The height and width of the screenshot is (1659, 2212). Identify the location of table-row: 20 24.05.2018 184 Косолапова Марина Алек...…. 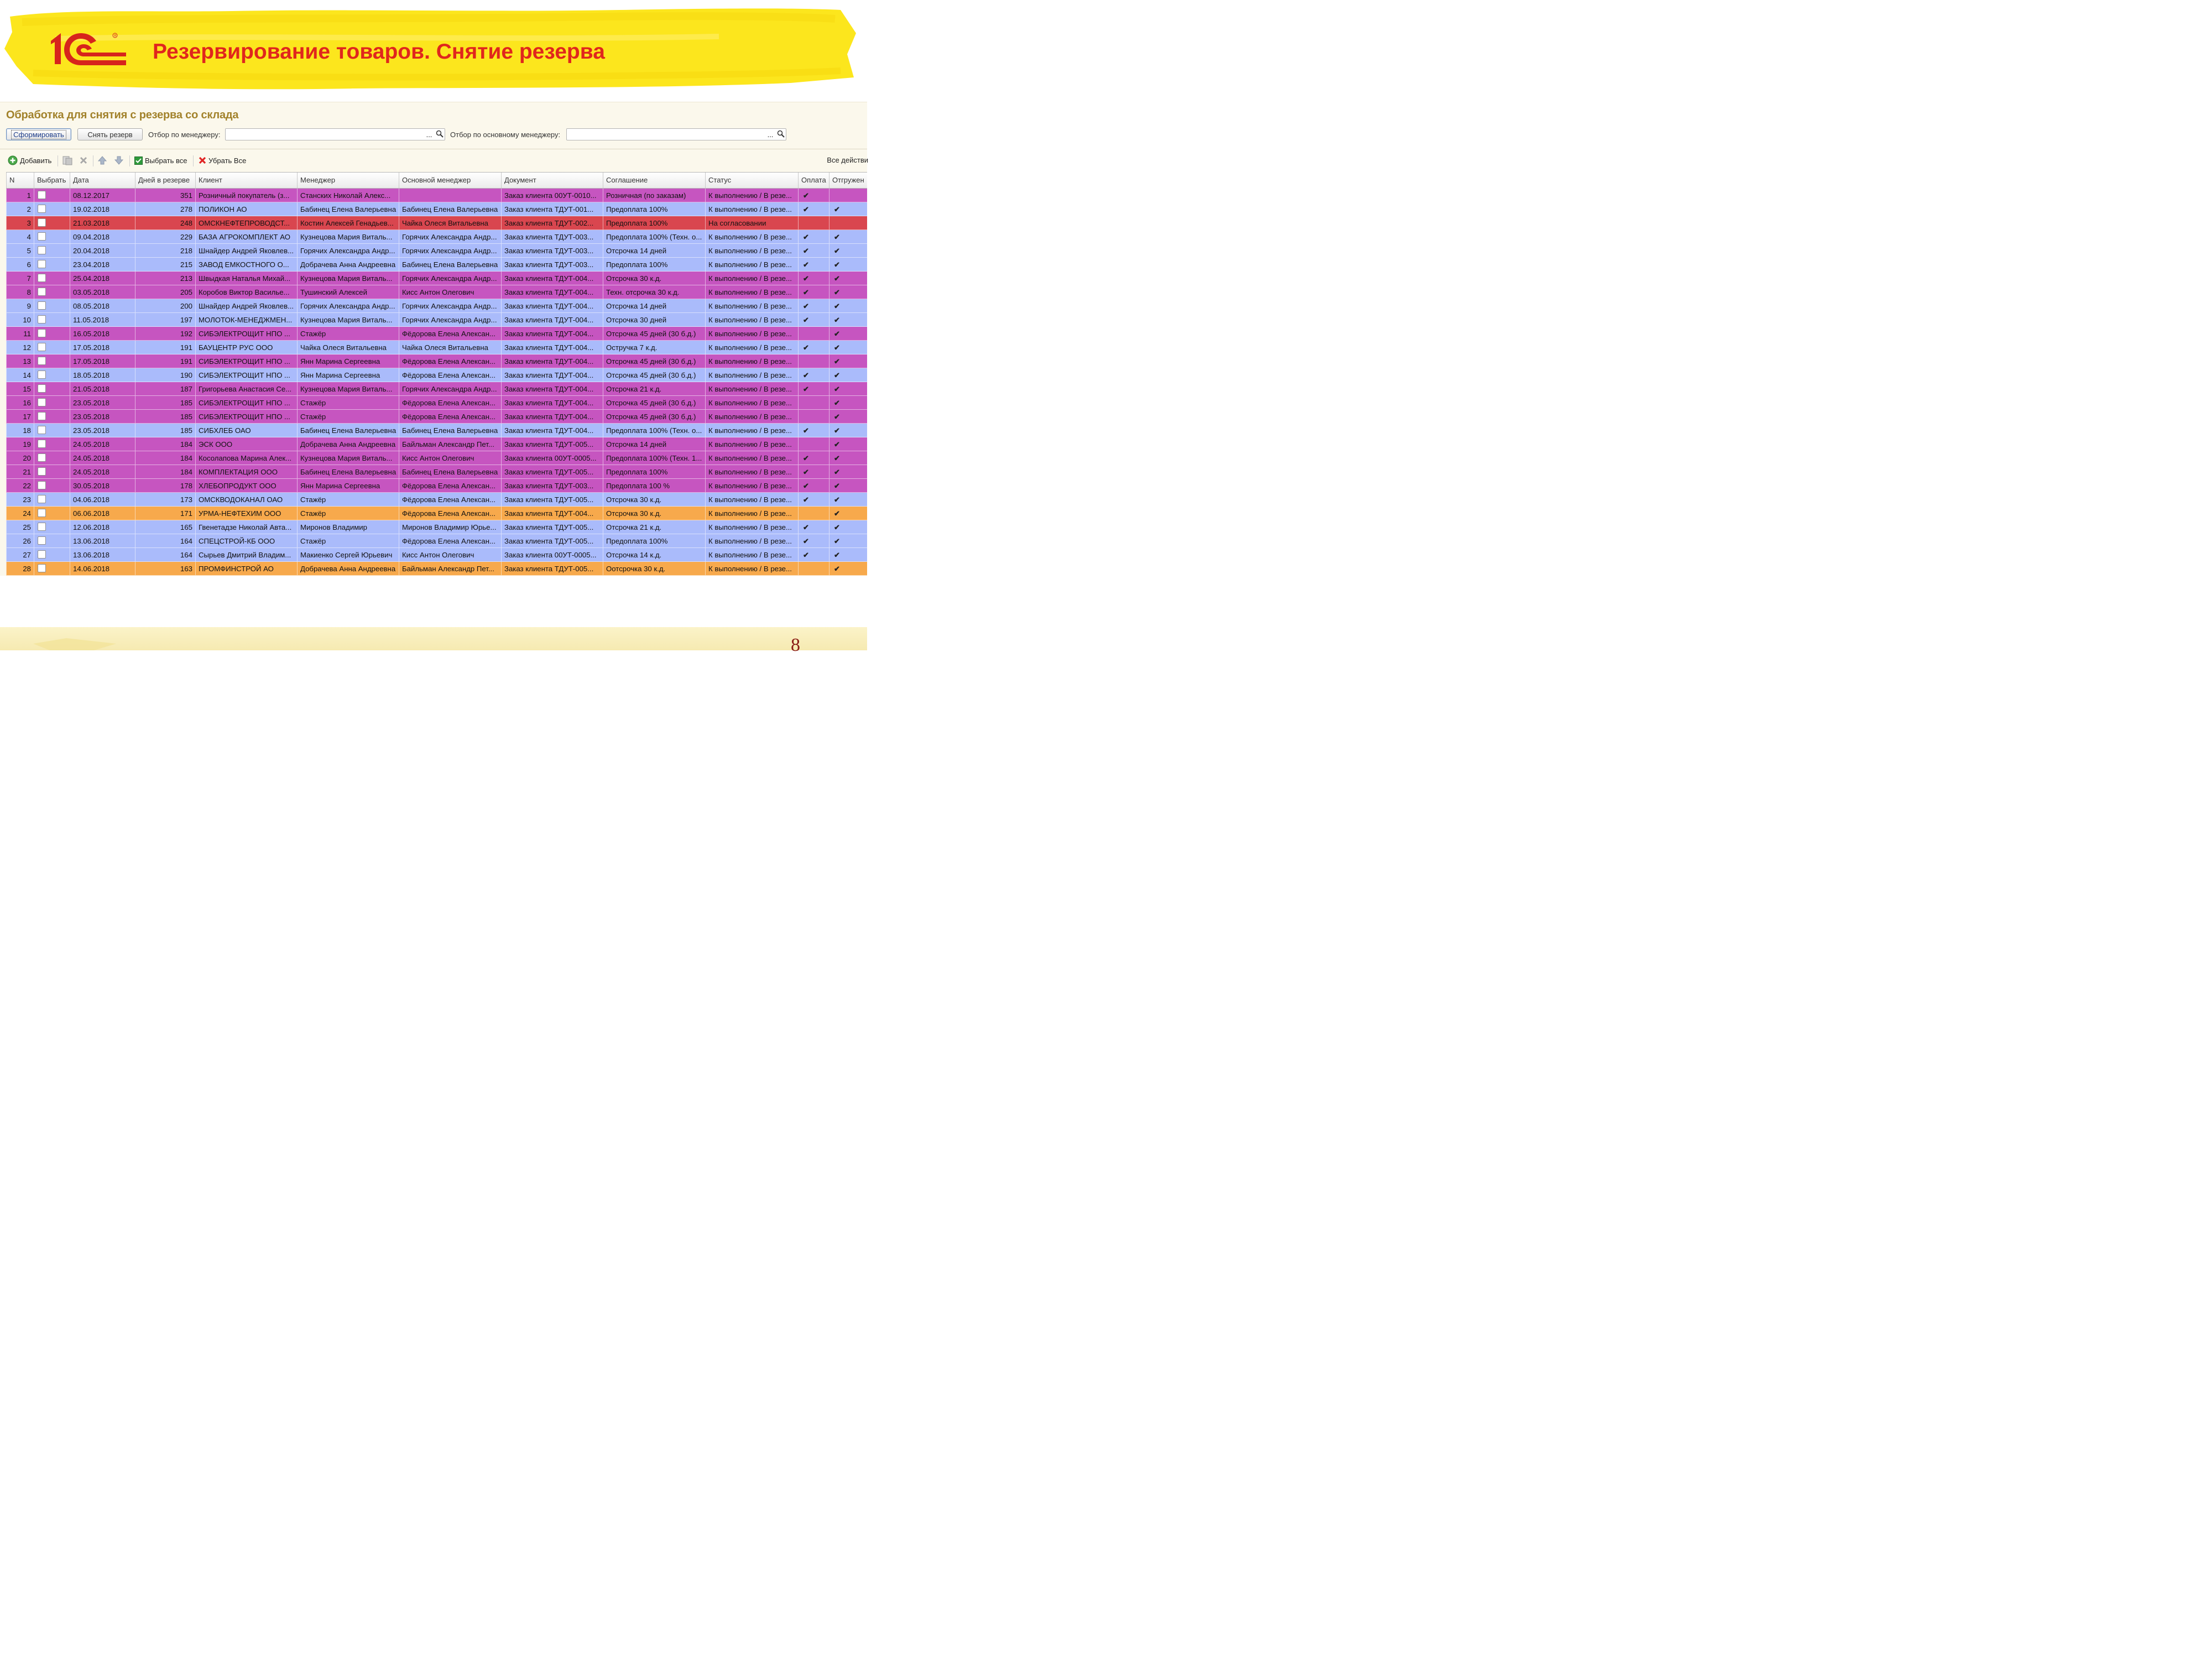
(437, 458).